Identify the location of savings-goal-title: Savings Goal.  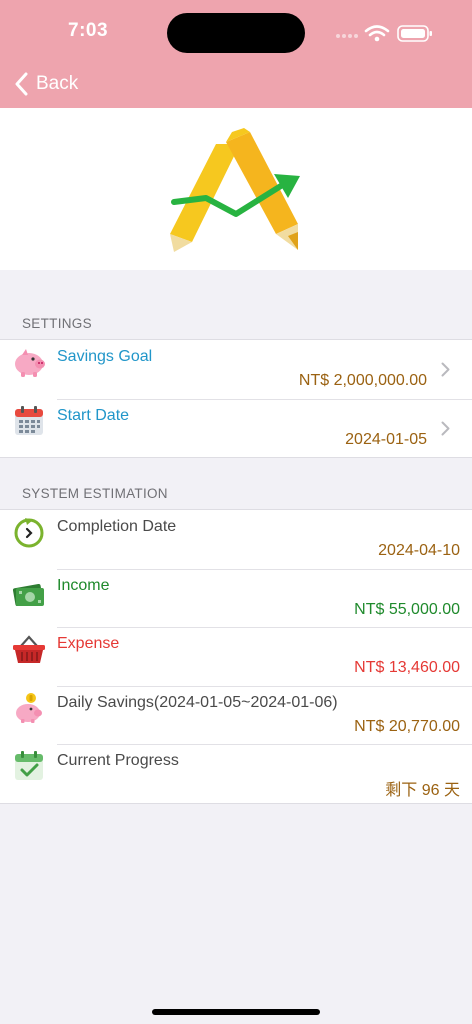
(105, 356).